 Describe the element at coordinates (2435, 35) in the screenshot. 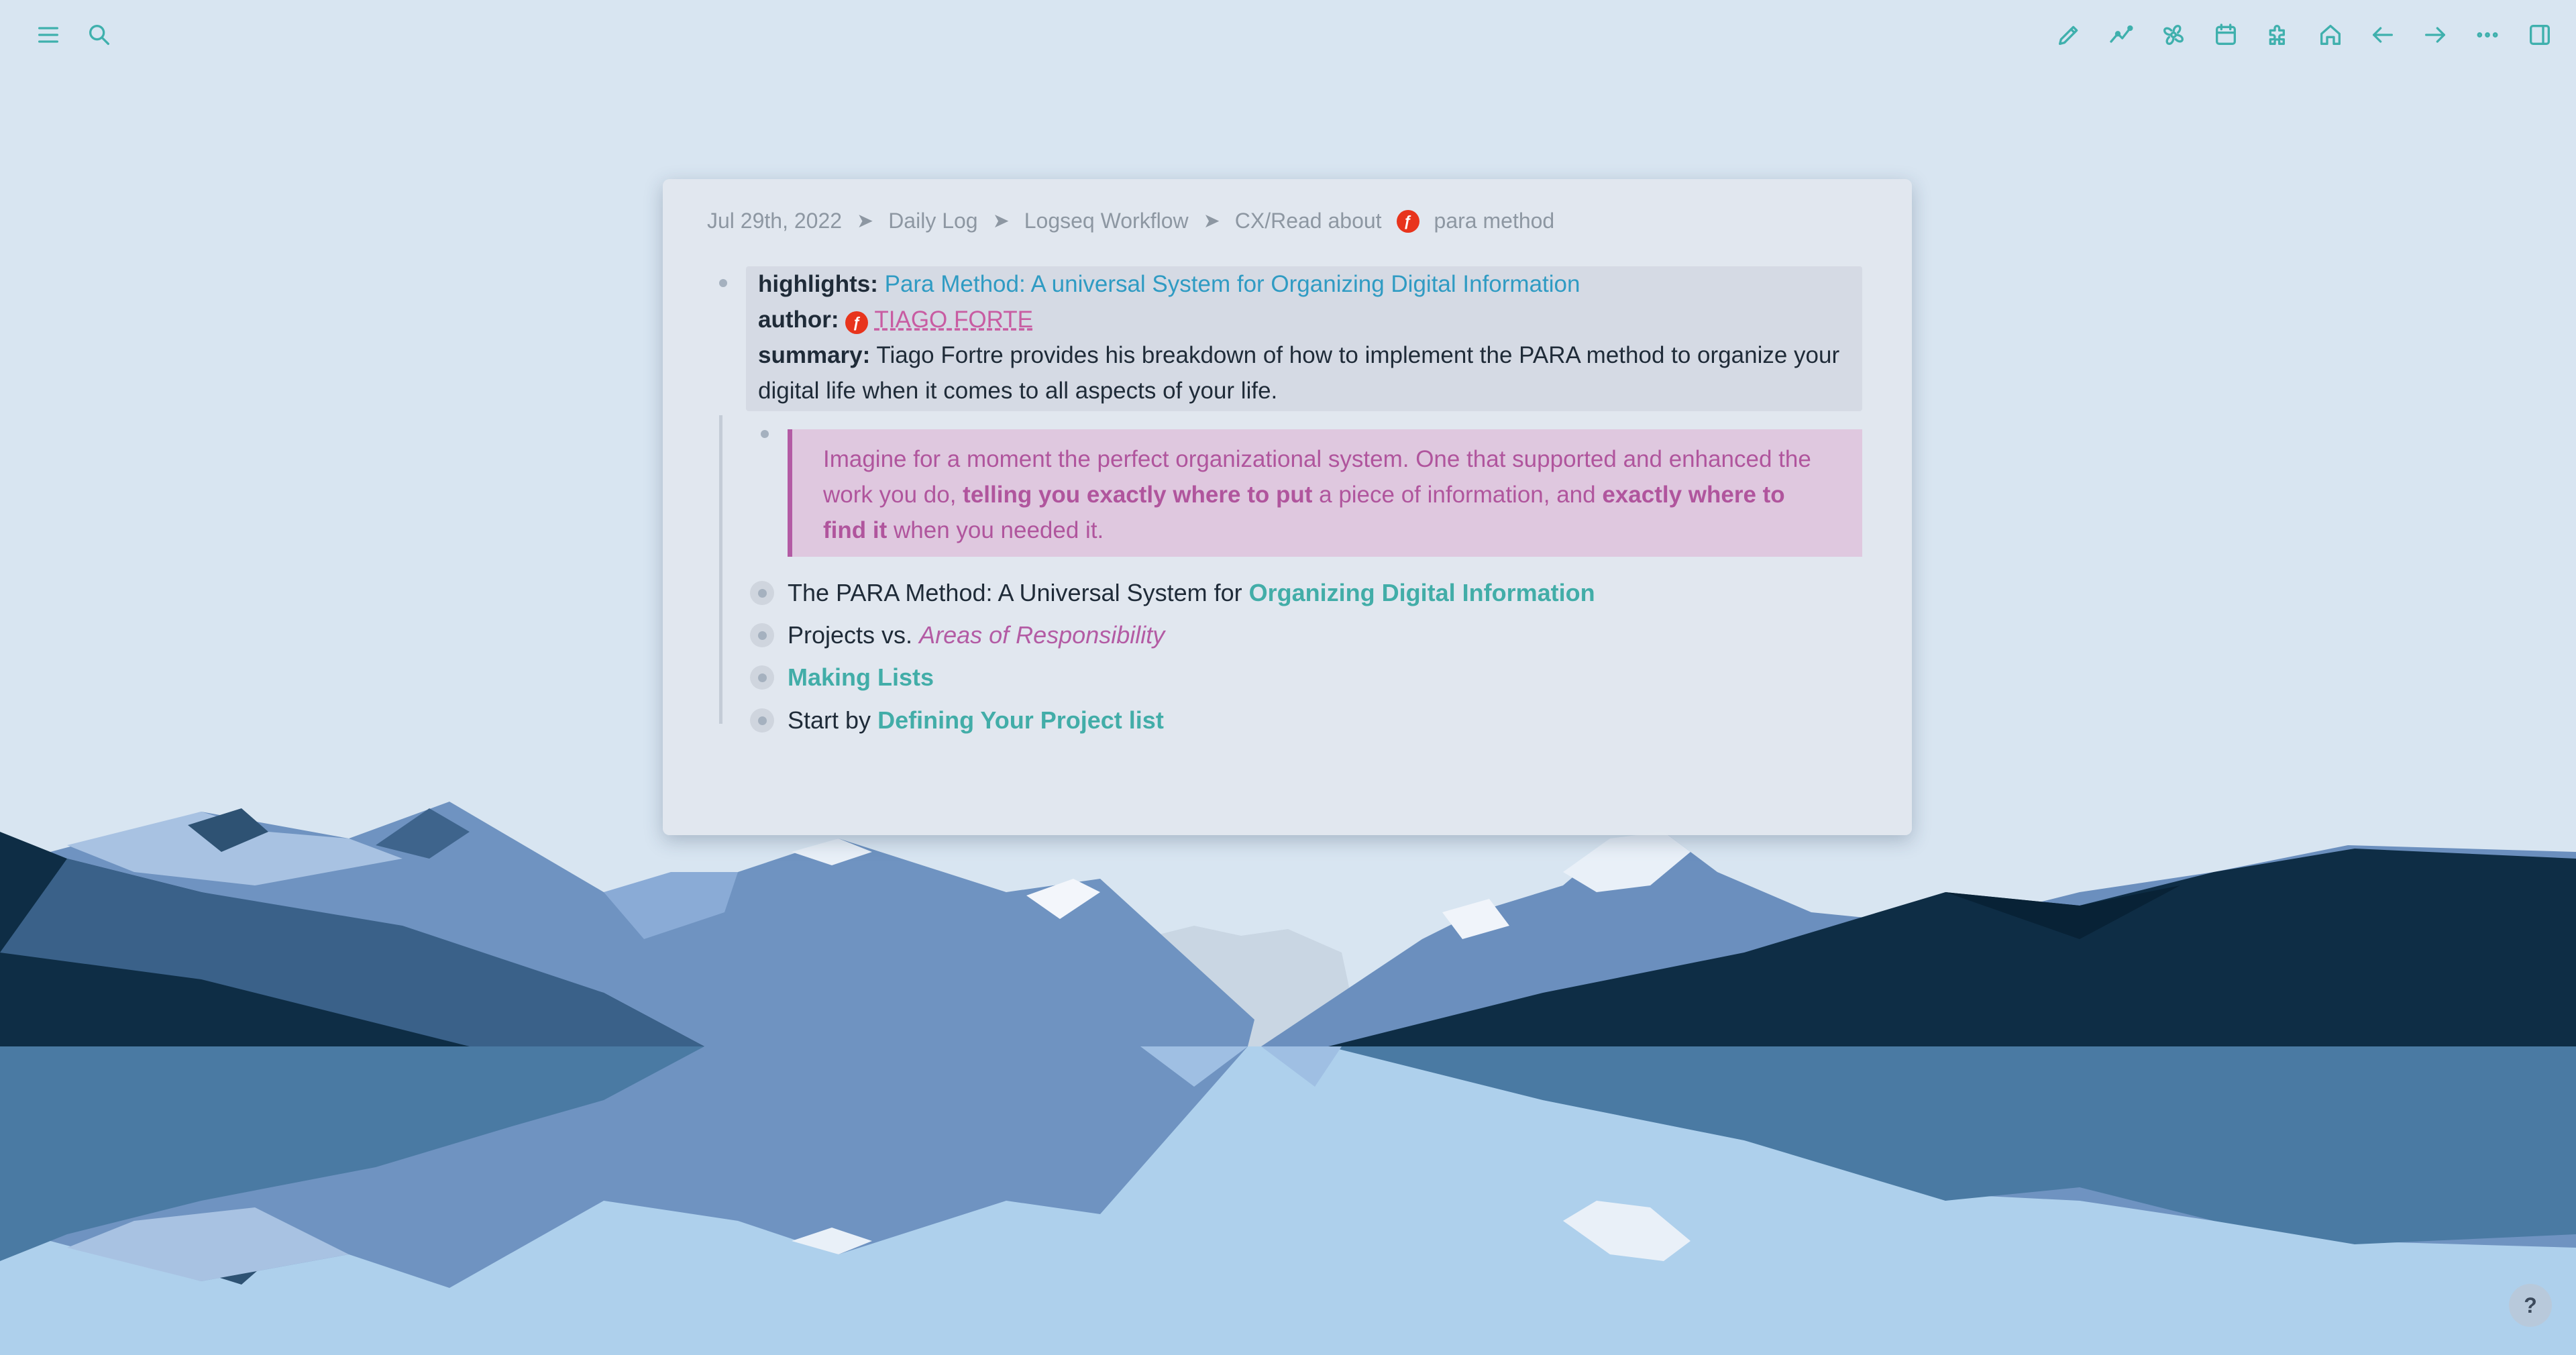

I see `forward-icon` at that location.